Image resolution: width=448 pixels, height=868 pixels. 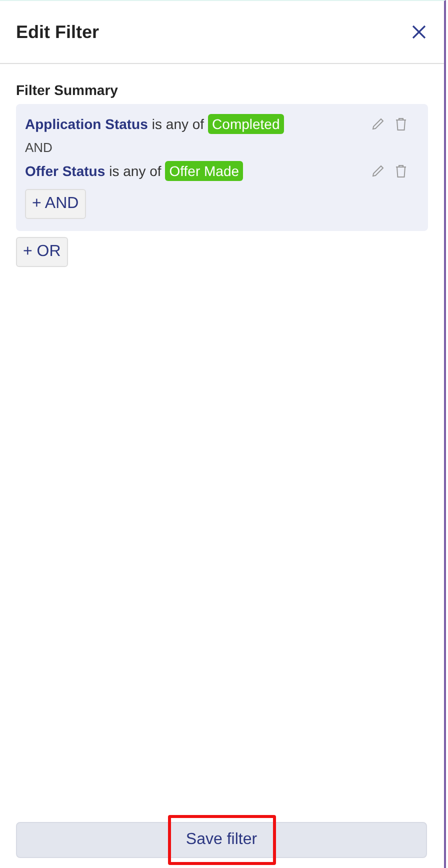 I want to click on add-or-button: + OR, so click(x=42, y=252).